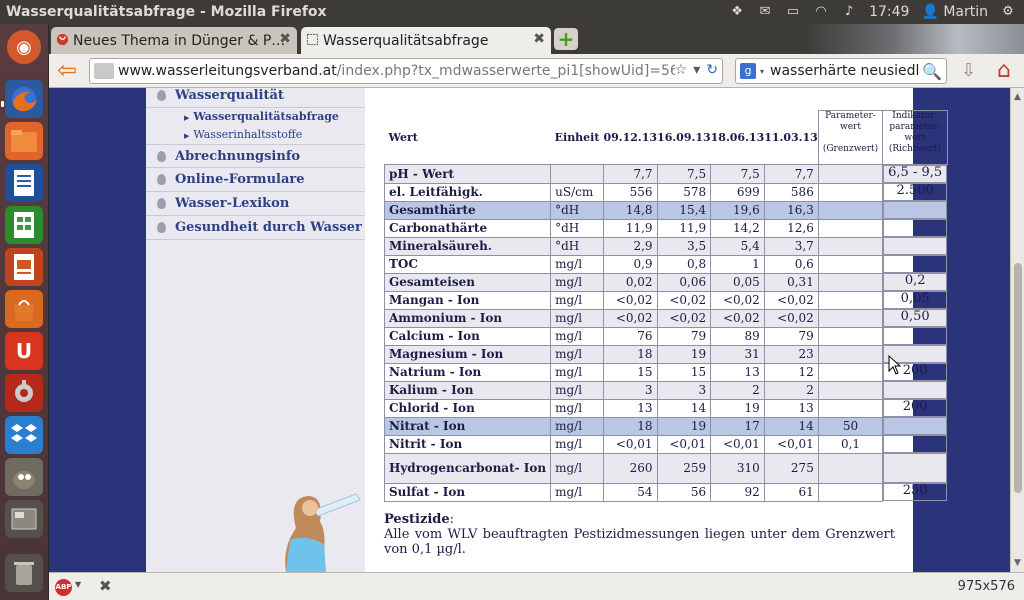  Describe the element at coordinates (681, 70) in the screenshot. I see `bookmark-star-icon: ☆` at that location.